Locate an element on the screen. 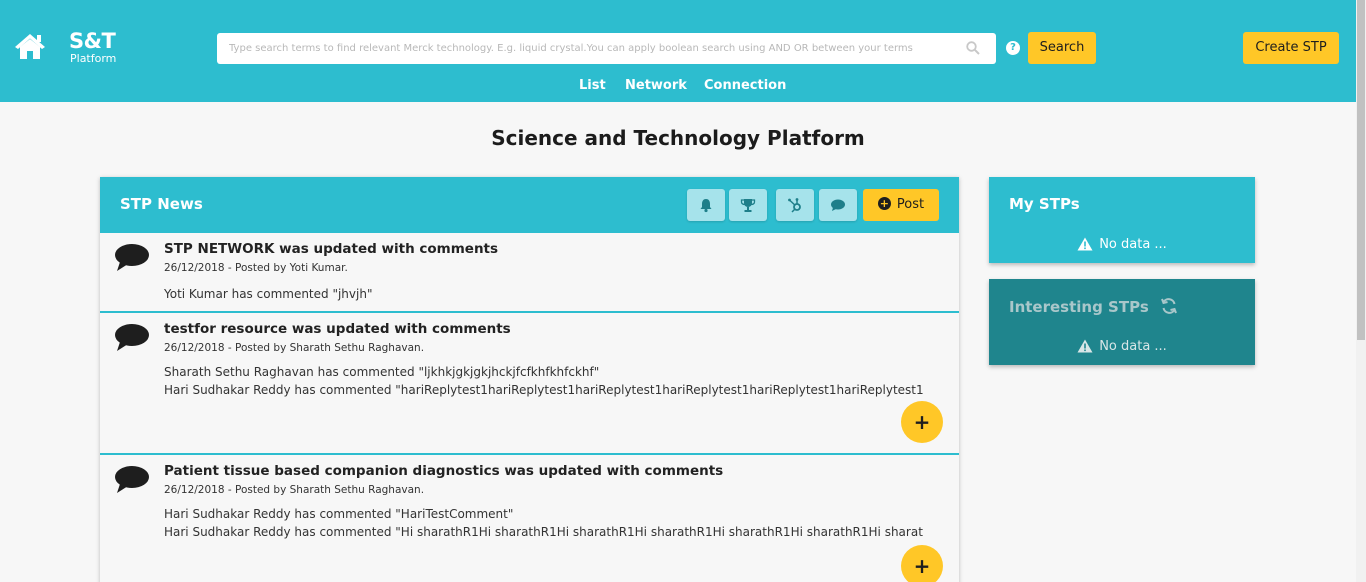 This screenshot has width=1366, height=582. search-bar is located at coordinates (606, 48).